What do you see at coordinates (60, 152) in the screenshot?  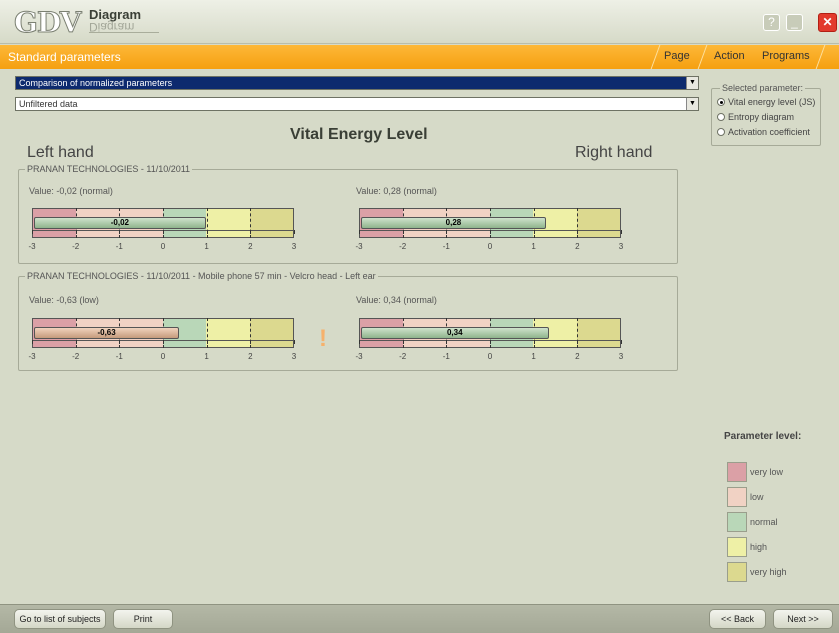 I see `left-hand-label: Left hand` at bounding box center [60, 152].